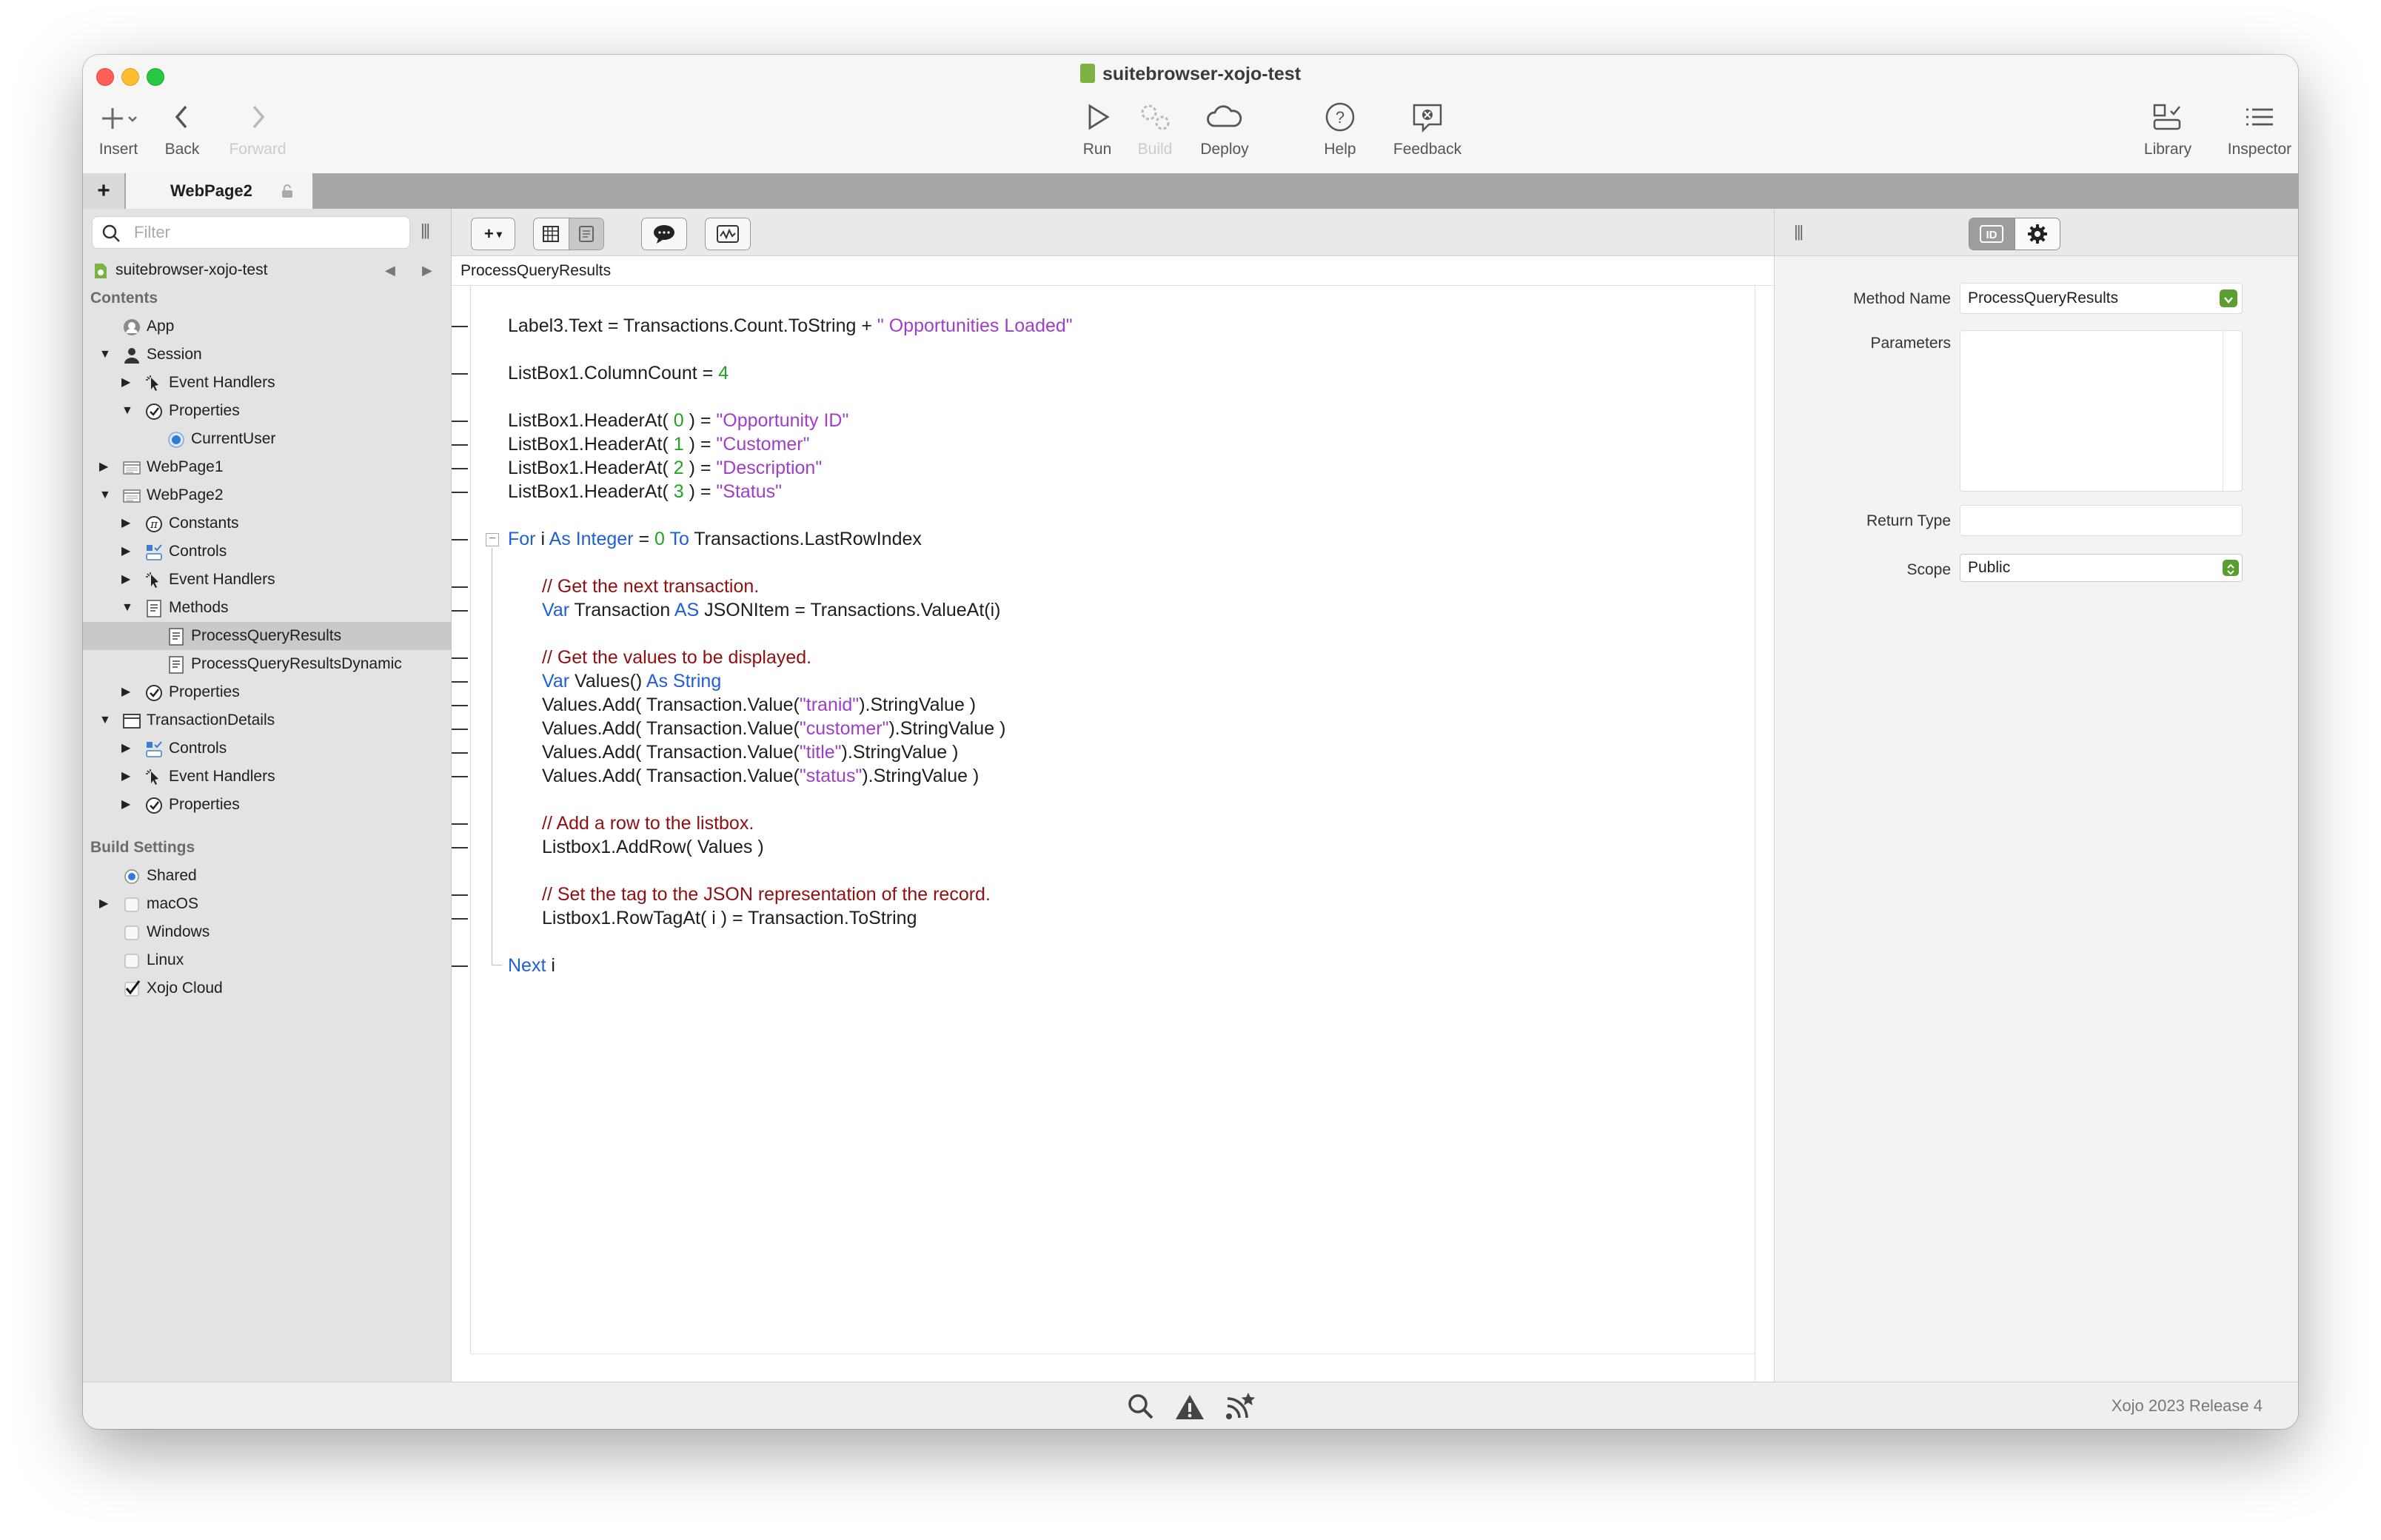 This screenshot has height=1540, width=2381. Describe the element at coordinates (632, 681) in the screenshot. I see `code-line: Var Values() As String` at that location.